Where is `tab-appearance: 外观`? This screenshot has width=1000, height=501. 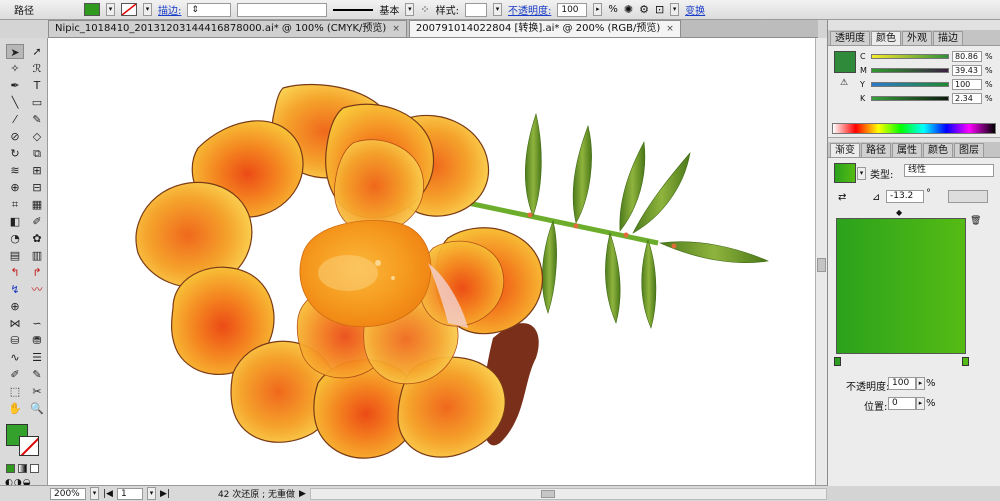 tab-appearance: 外观 is located at coordinates (917, 38).